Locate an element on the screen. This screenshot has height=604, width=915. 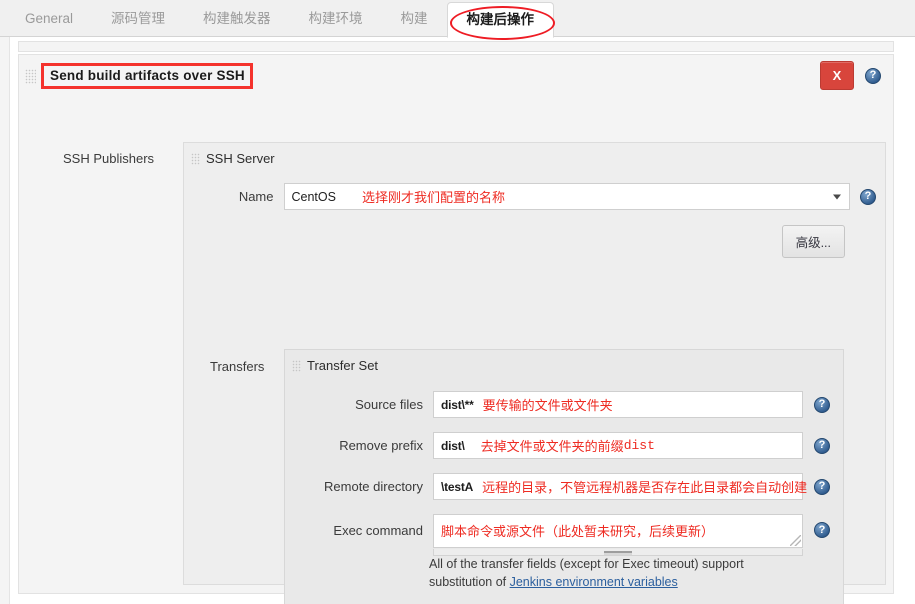
exec-command-wrap: 脚本命令或源文件（此处暂未研究，后续更新） is located at coordinates (618, 535).